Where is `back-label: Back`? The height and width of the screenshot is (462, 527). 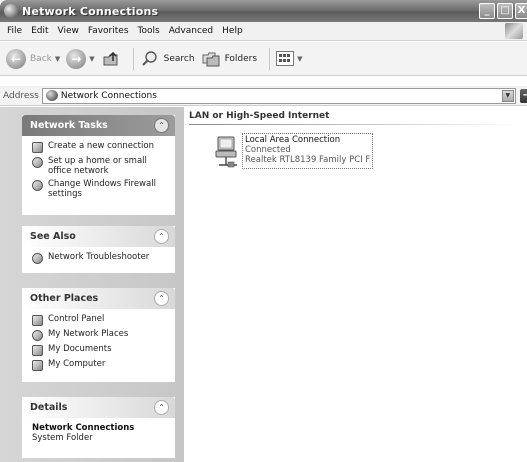 back-label: Back is located at coordinates (41, 58).